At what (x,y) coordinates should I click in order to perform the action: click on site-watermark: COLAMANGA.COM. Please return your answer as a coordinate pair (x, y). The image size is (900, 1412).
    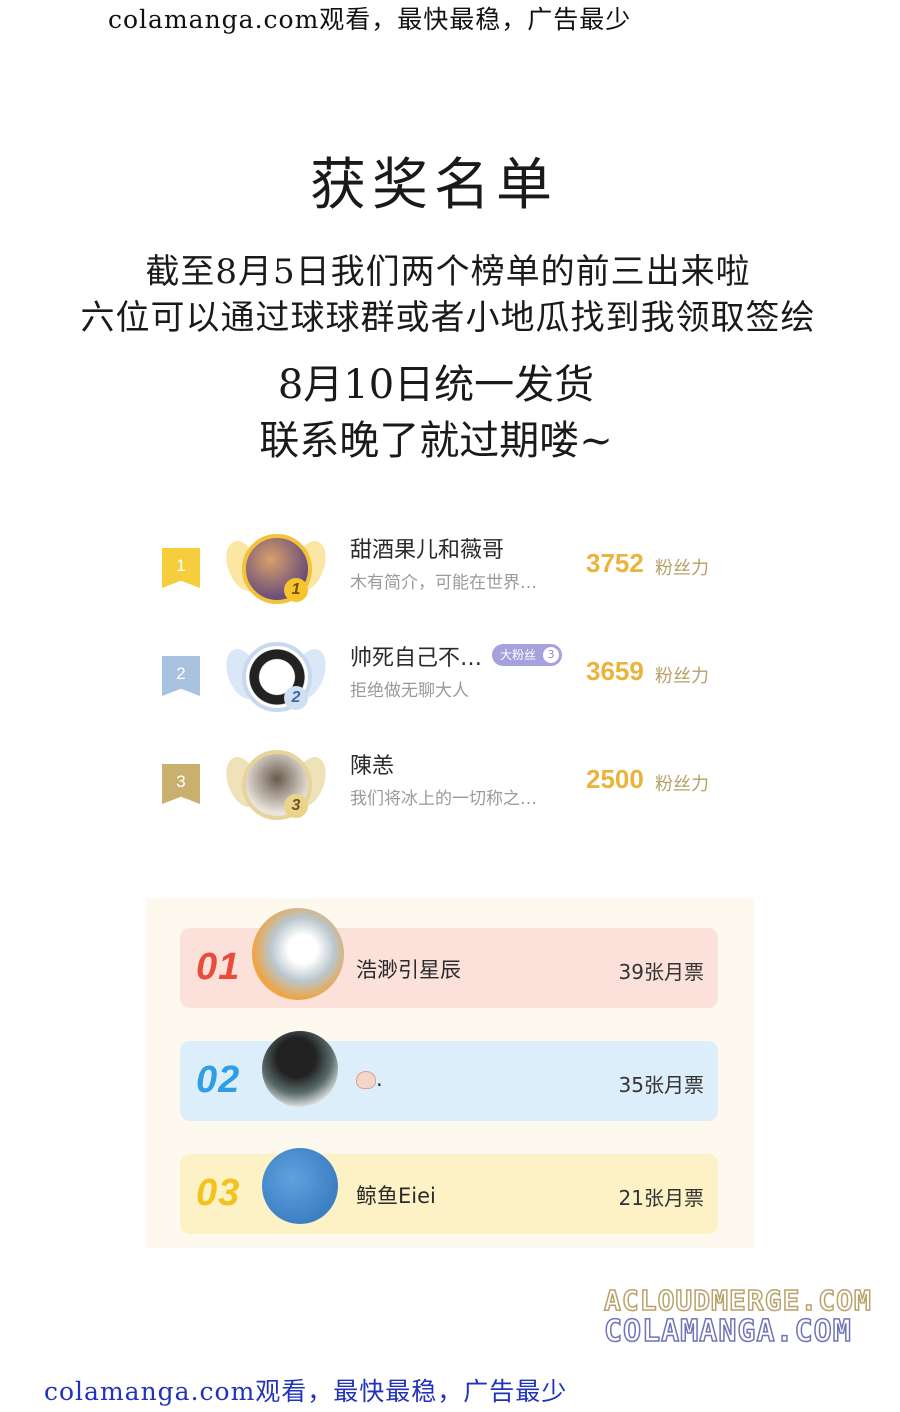
    Looking at the image, I should click on (727, 1331).